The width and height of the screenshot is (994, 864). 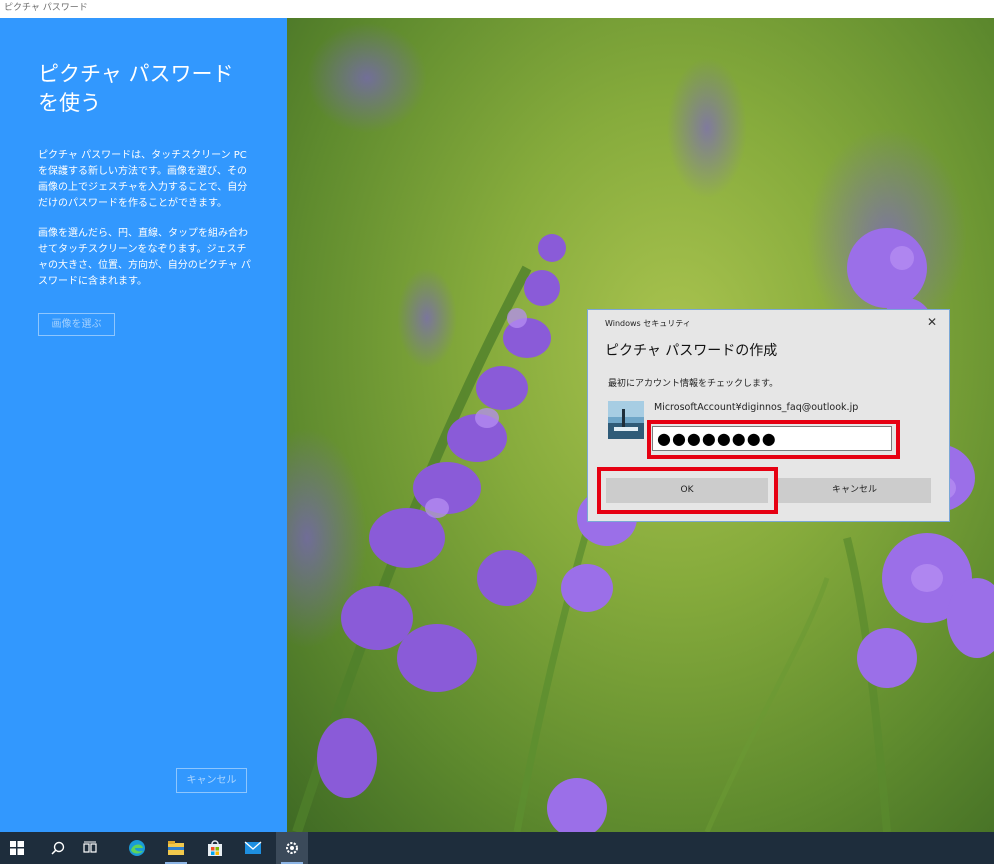 I want to click on store-icon, so click(x=215, y=848).